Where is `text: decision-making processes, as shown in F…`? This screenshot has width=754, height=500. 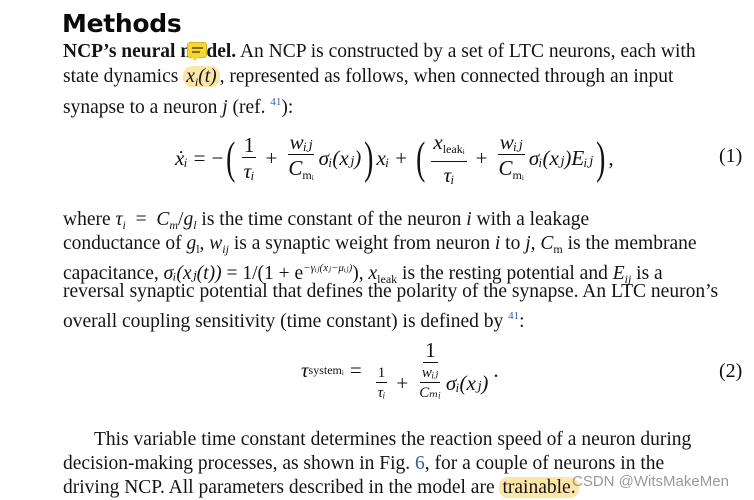 text: decision-making processes, as shown in F… is located at coordinates (239, 463).